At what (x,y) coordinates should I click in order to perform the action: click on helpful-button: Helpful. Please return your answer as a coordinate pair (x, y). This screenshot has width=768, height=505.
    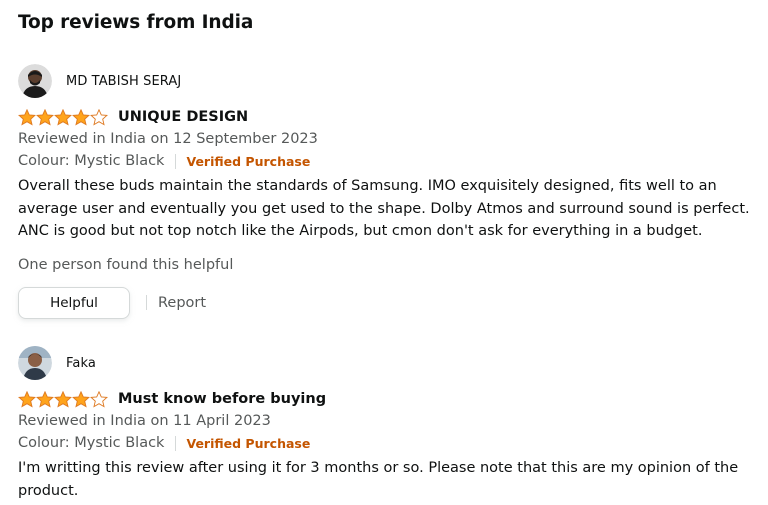
    Looking at the image, I should click on (74, 302).